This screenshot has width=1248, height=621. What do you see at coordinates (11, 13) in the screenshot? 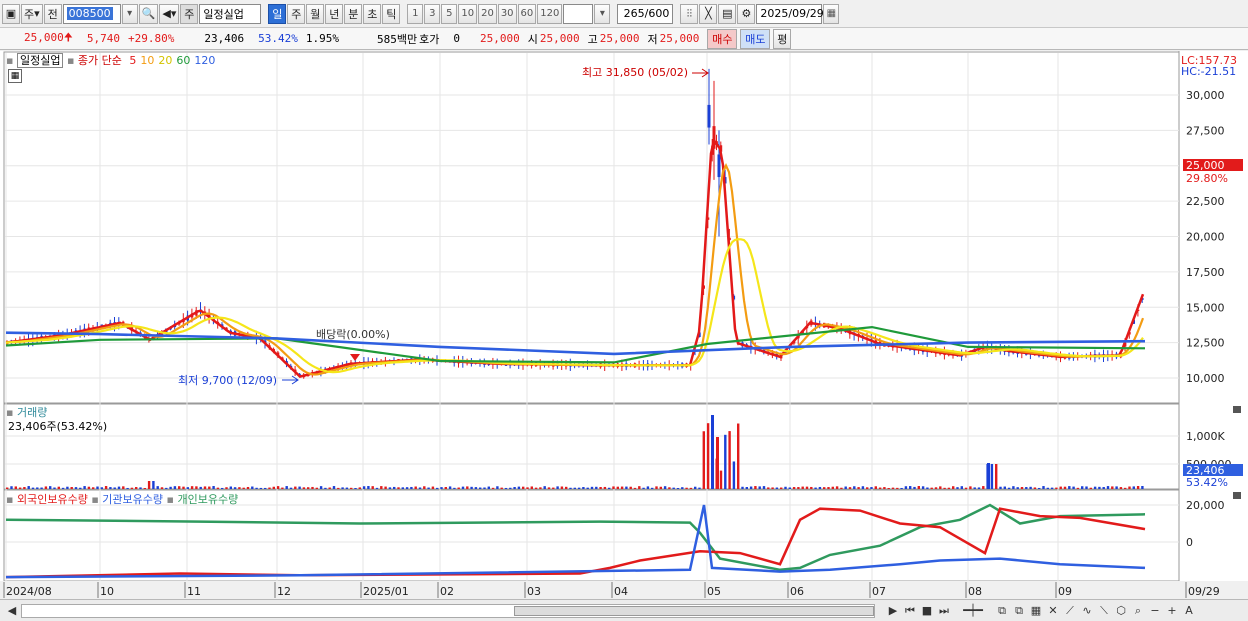
I see `layout-icon: ▣` at bounding box center [11, 13].